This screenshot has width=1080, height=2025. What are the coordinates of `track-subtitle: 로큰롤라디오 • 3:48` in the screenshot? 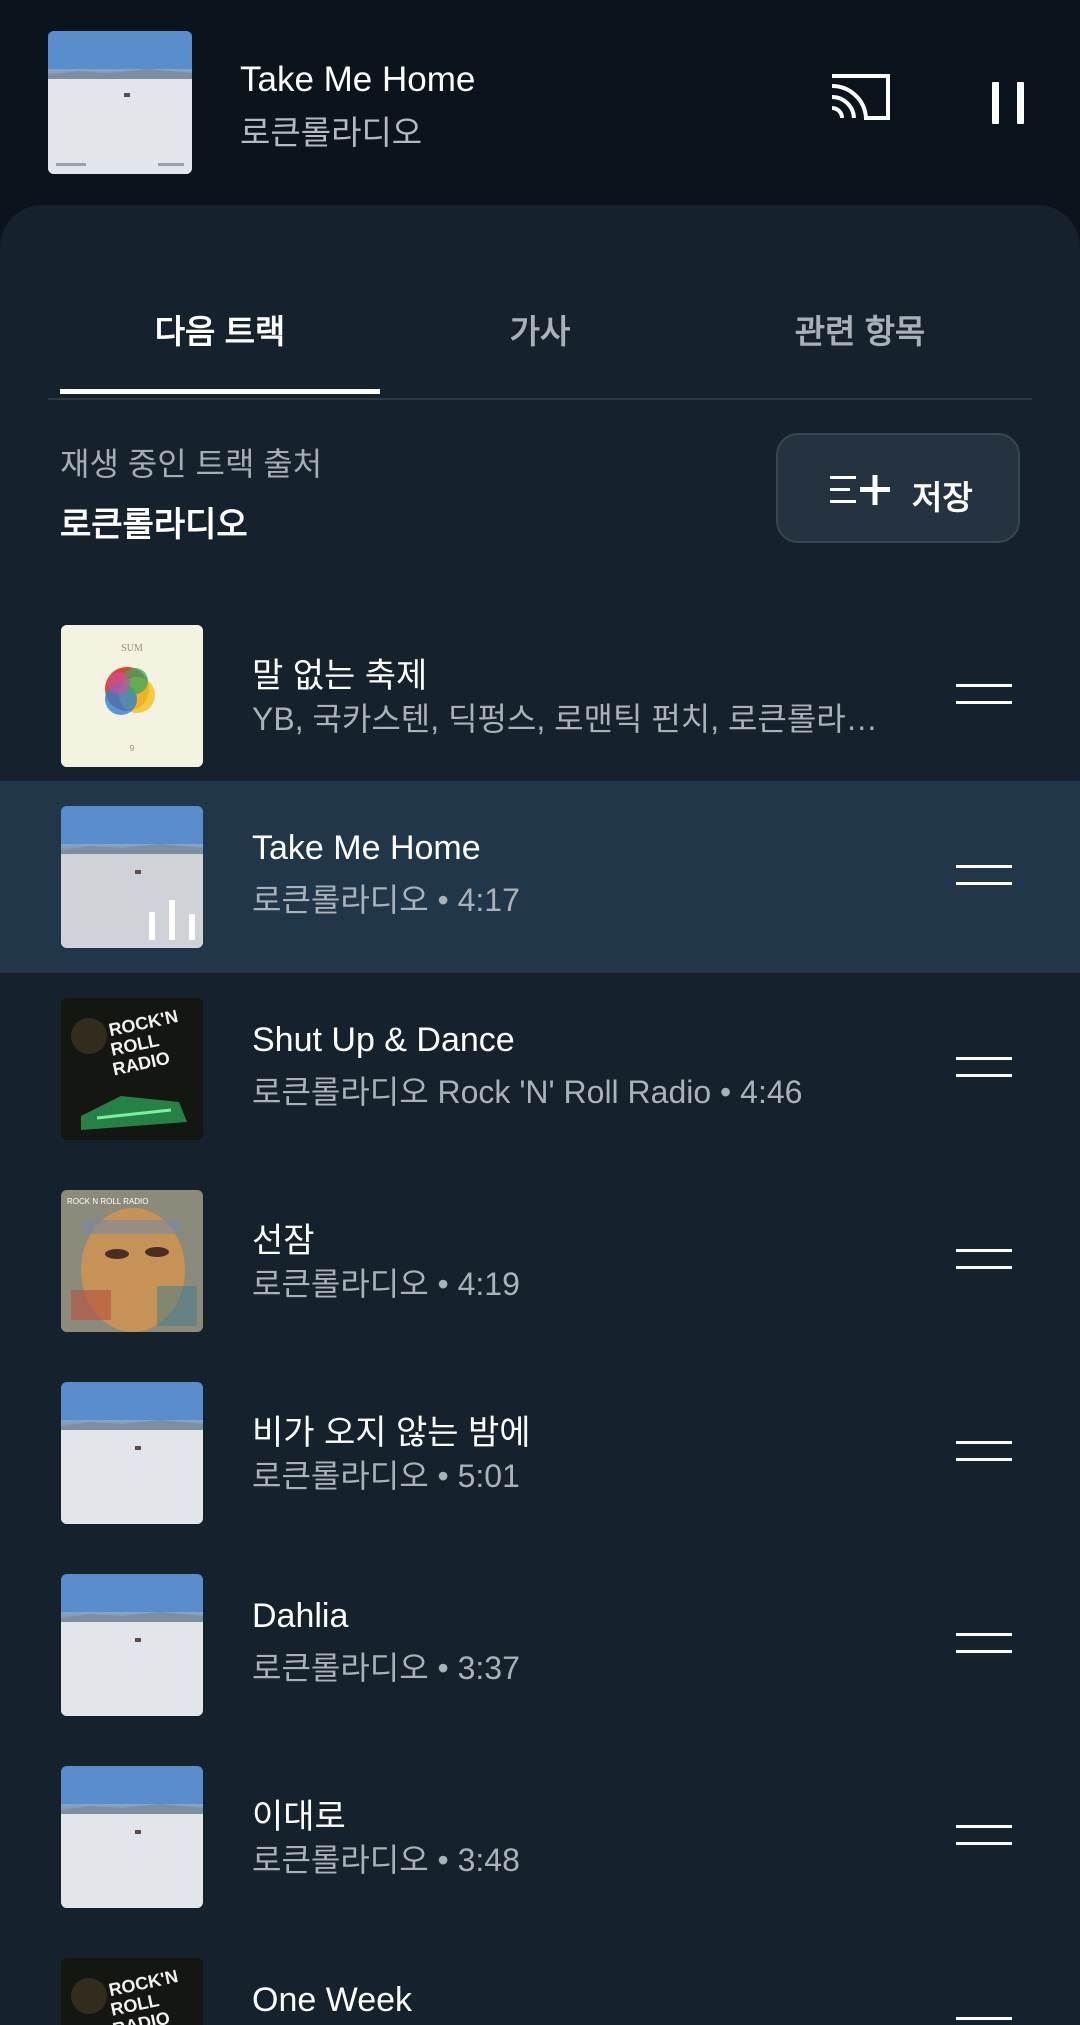 It's located at (386, 1860).